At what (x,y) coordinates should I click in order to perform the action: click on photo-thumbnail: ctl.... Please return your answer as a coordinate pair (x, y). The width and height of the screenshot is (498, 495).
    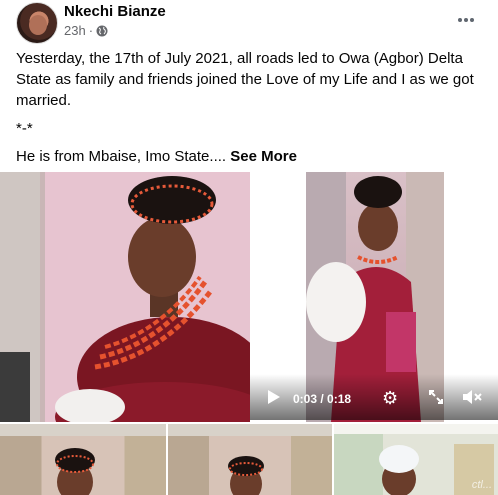
    Looking at the image, I should click on (416, 459).